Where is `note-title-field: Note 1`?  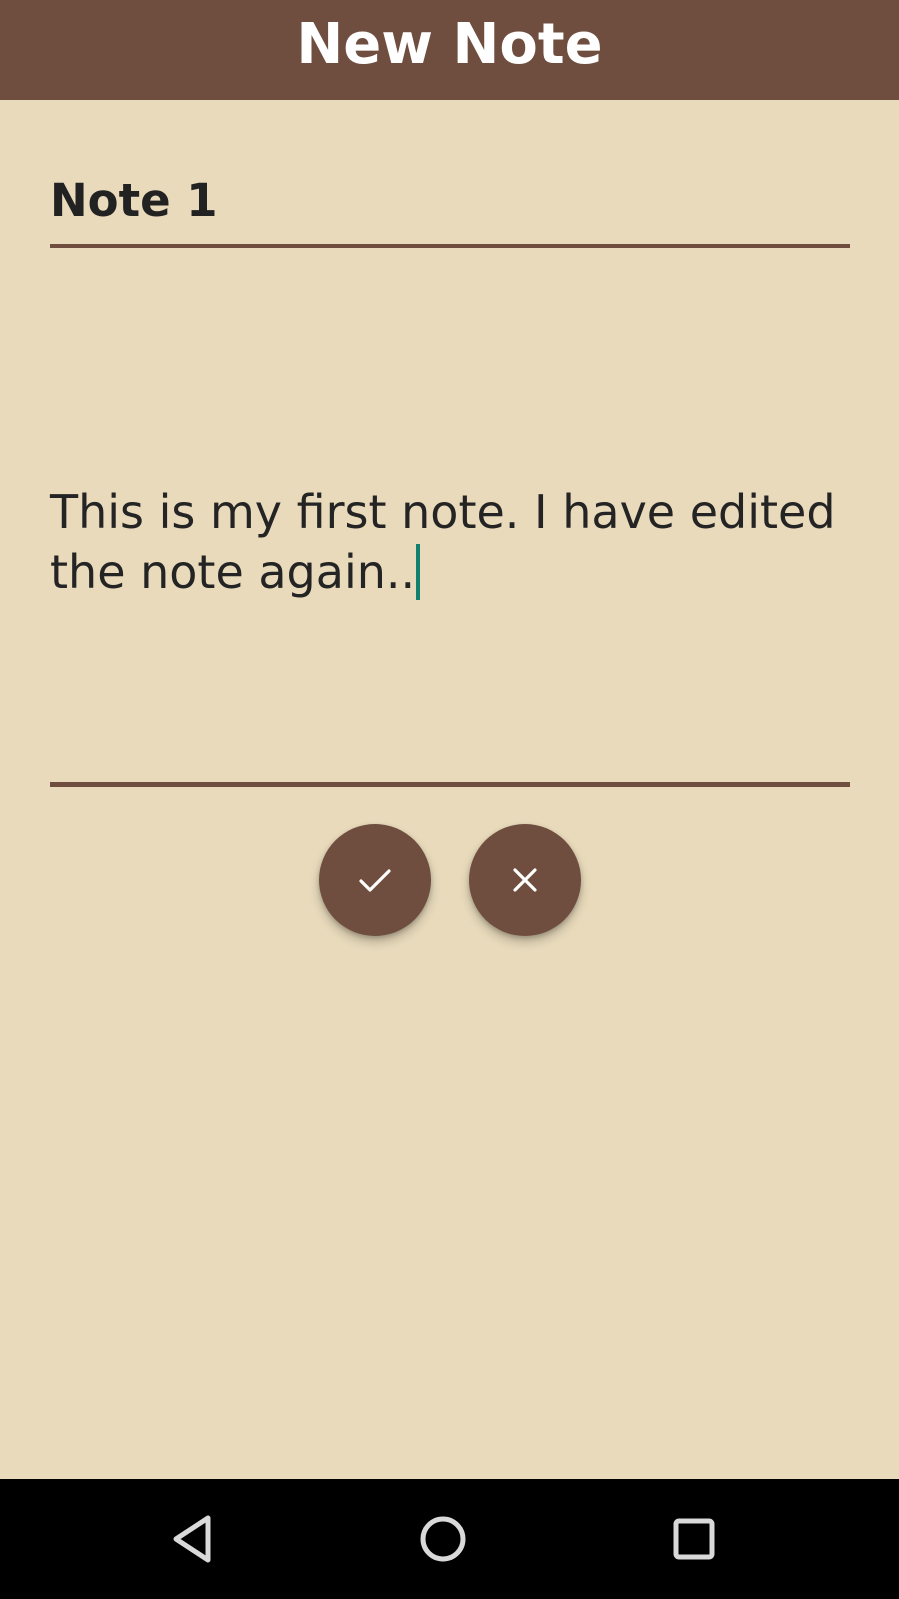 note-title-field: Note 1 is located at coordinates (450, 199).